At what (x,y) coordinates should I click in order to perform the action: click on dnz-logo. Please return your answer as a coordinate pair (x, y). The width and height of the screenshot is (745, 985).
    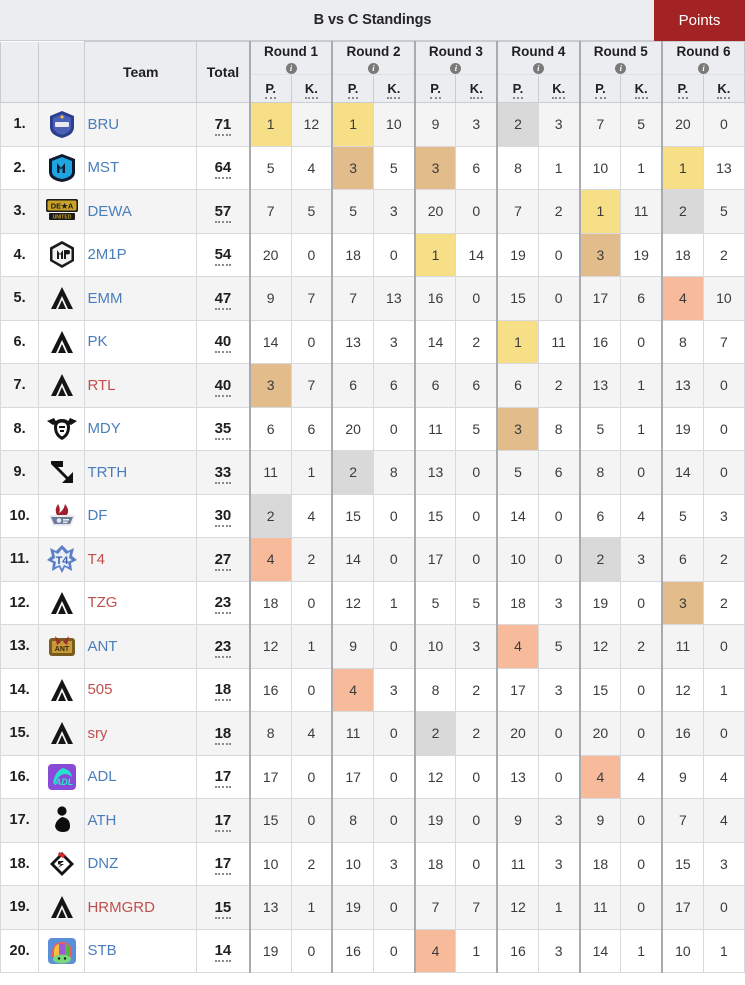
    Looking at the image, I should click on (62, 864).